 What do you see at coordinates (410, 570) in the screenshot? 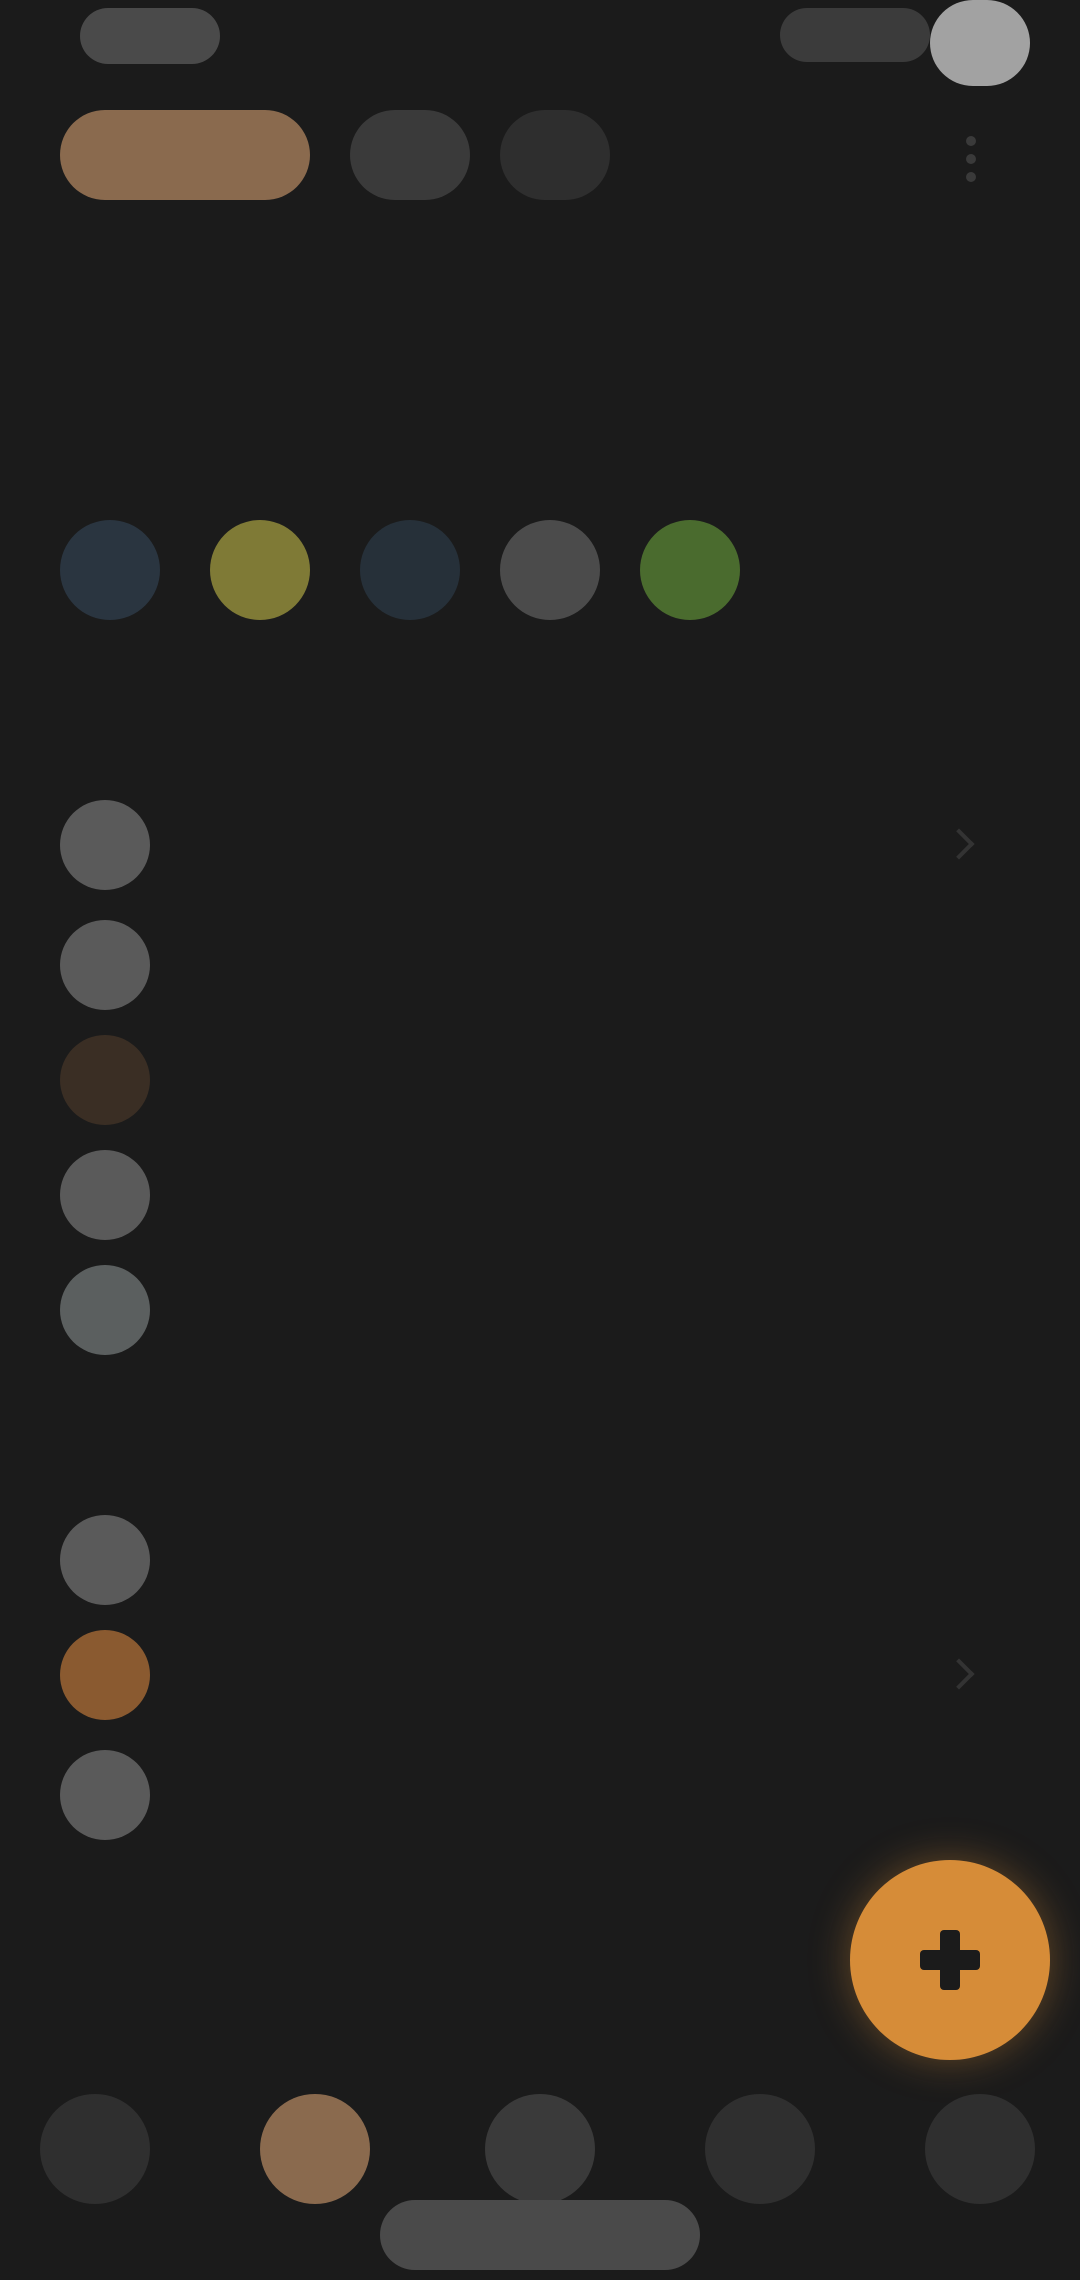
I see `color-swatch-dark-navy` at bounding box center [410, 570].